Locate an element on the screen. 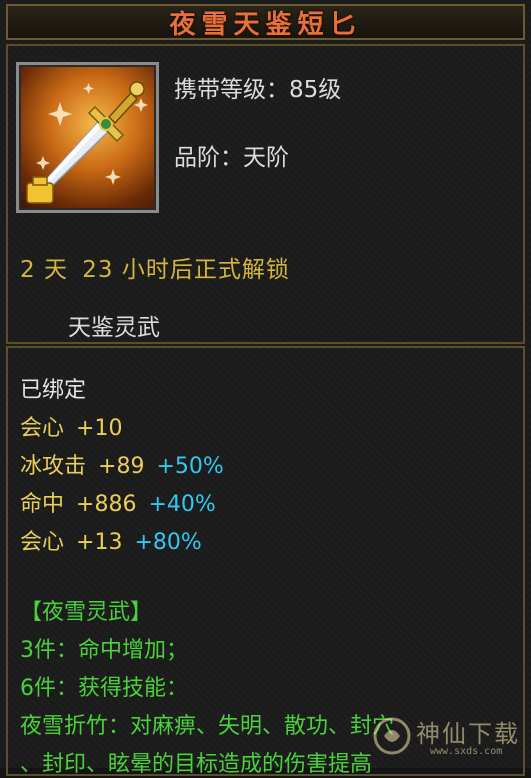  set-name: 【夜雪灵武】 is located at coordinates (86, 612).